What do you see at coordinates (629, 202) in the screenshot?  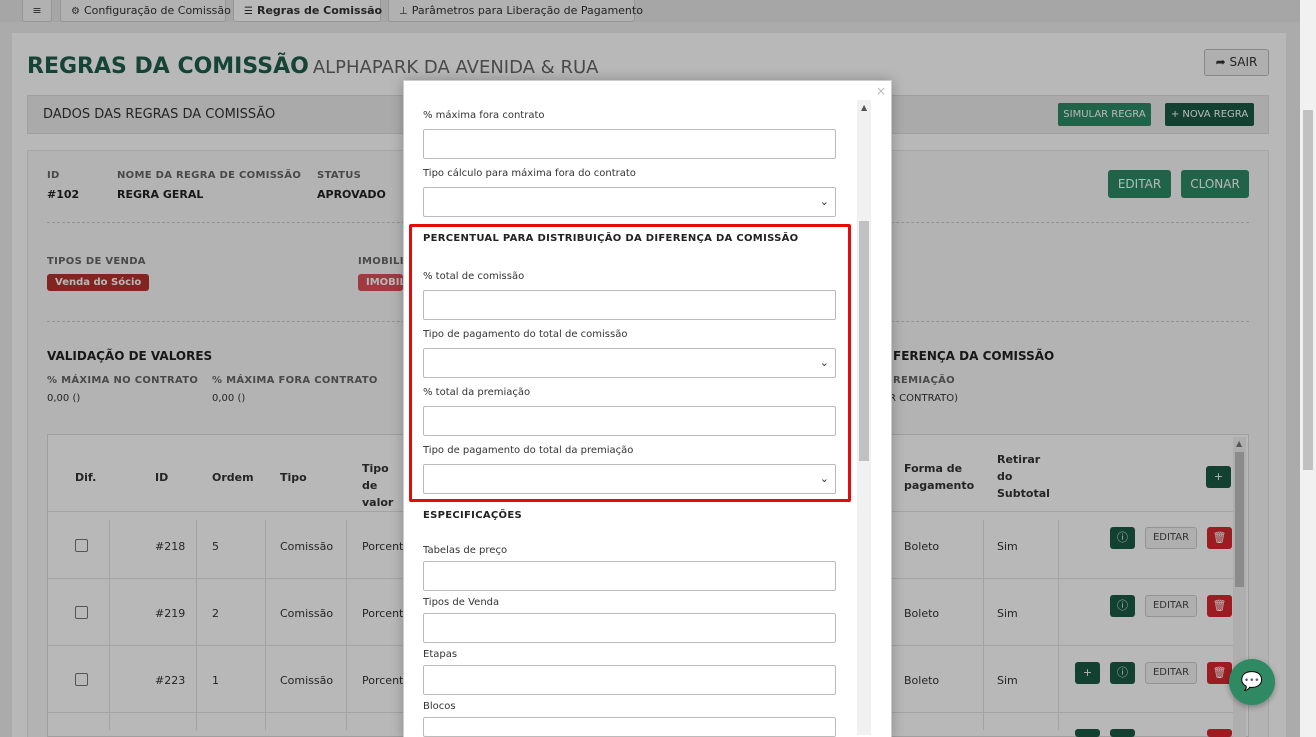 I see `calc-type-select: ⌄` at bounding box center [629, 202].